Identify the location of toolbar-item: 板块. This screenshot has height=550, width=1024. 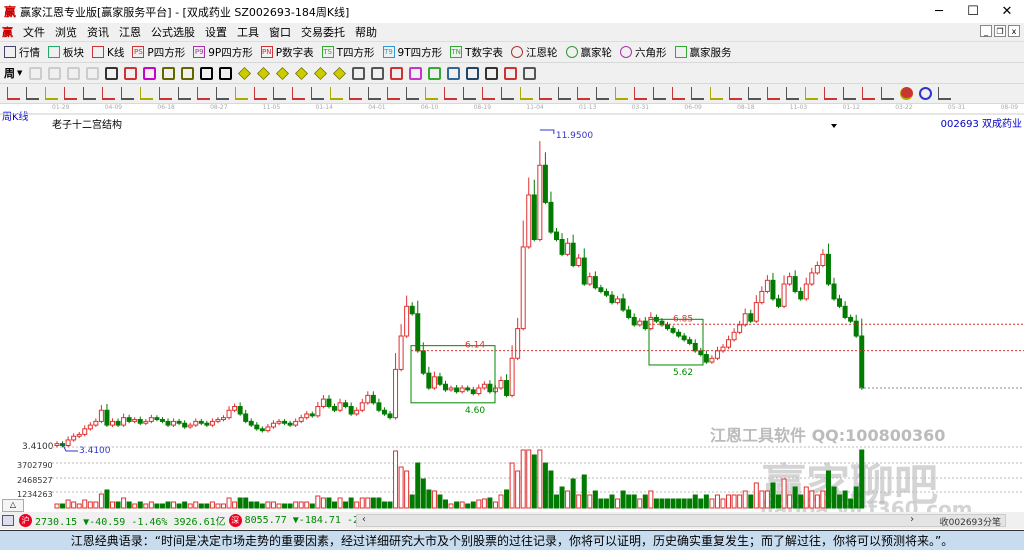
(66, 52).